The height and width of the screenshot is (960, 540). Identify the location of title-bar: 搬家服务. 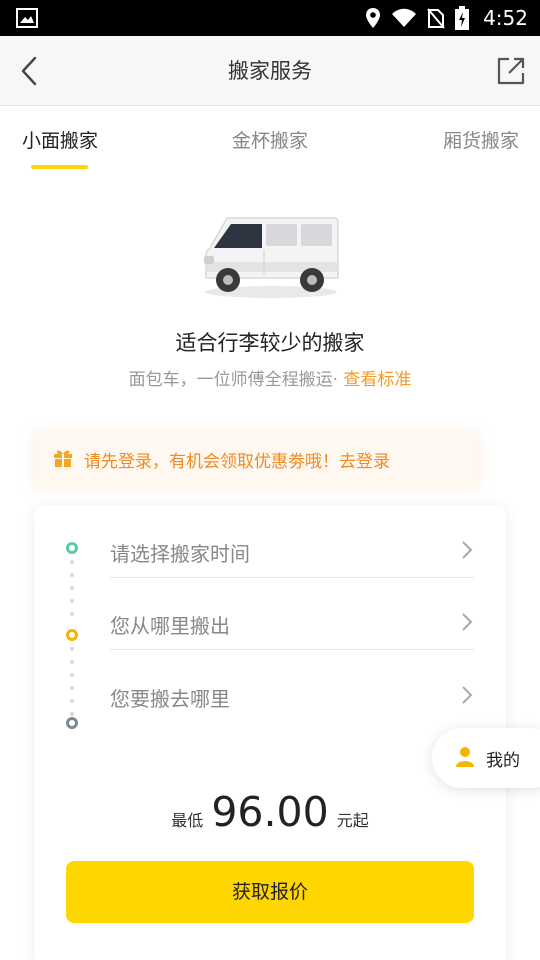
(270, 71).